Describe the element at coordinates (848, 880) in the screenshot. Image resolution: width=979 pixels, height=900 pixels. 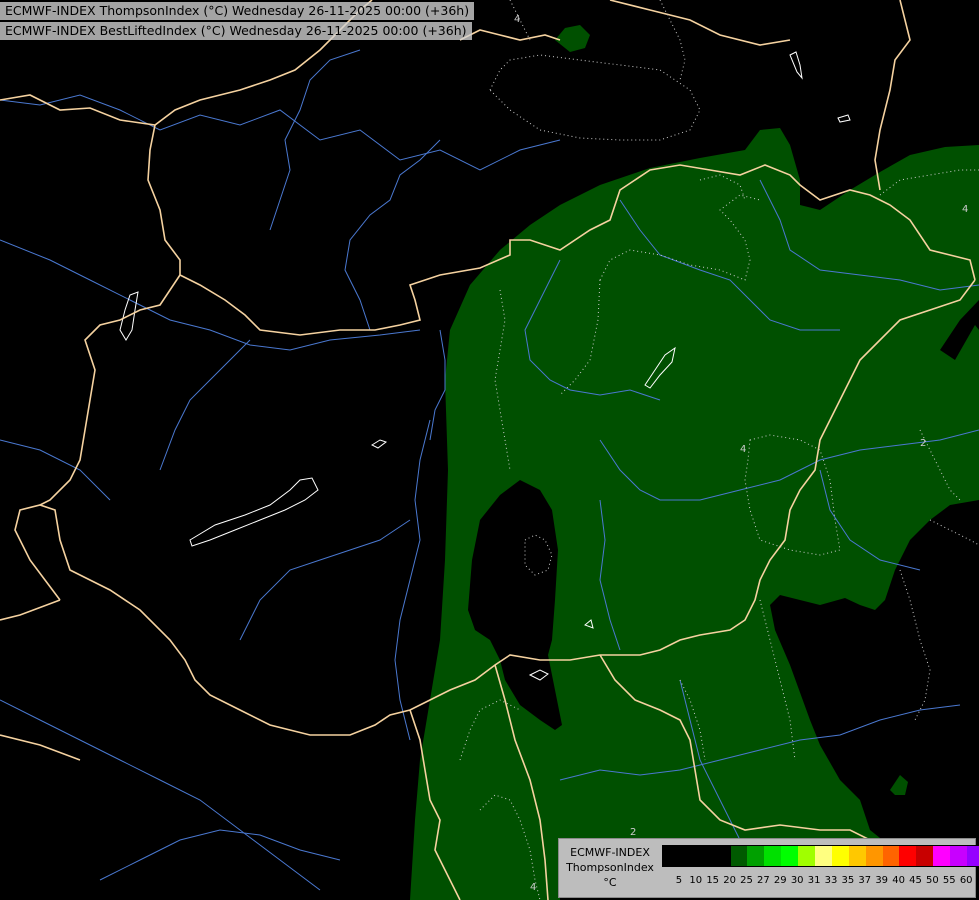
I see `legend-tick: 35` at that location.